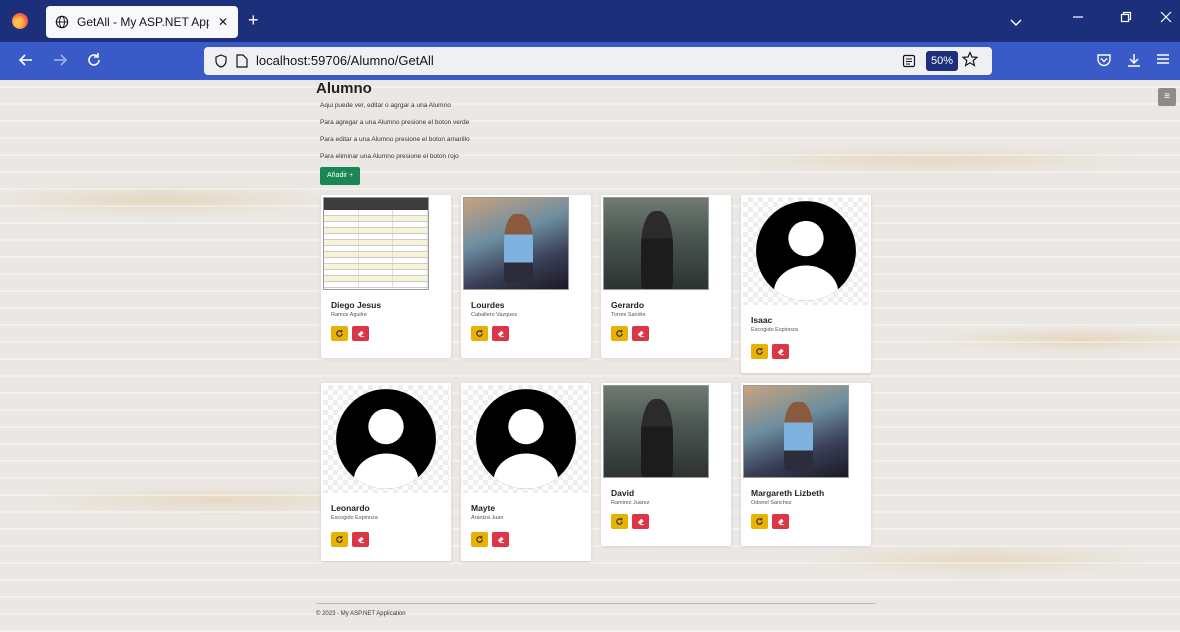 This screenshot has width=1180, height=632. Describe the element at coordinates (771, 503) in the screenshot. I see `student-surname: Odonel Sanchez` at that location.